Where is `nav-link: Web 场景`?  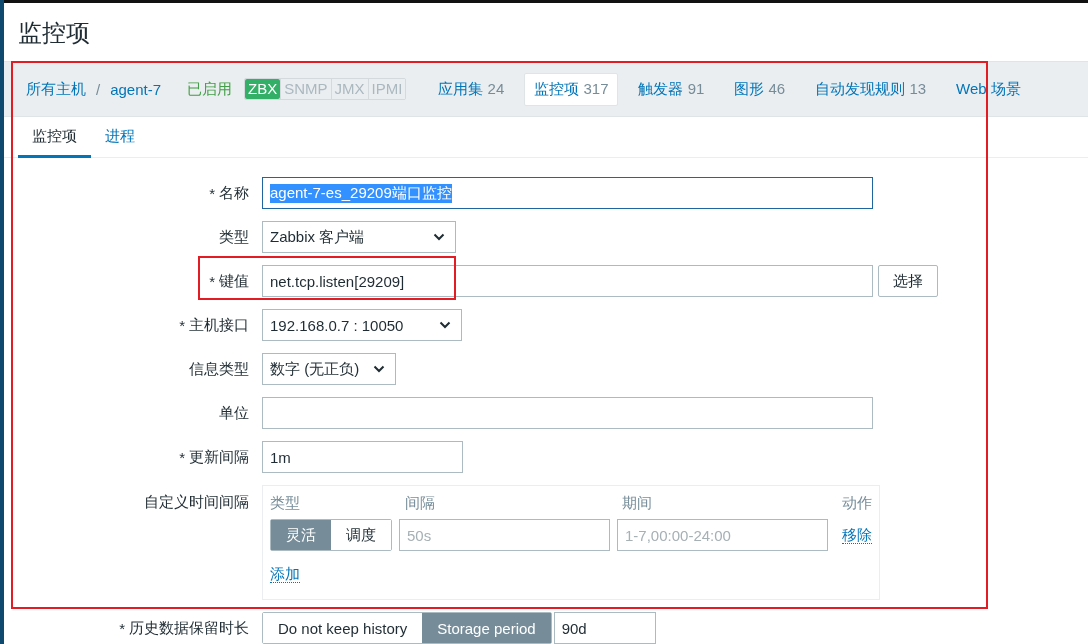
nav-link: Web 场景 is located at coordinates (988, 89).